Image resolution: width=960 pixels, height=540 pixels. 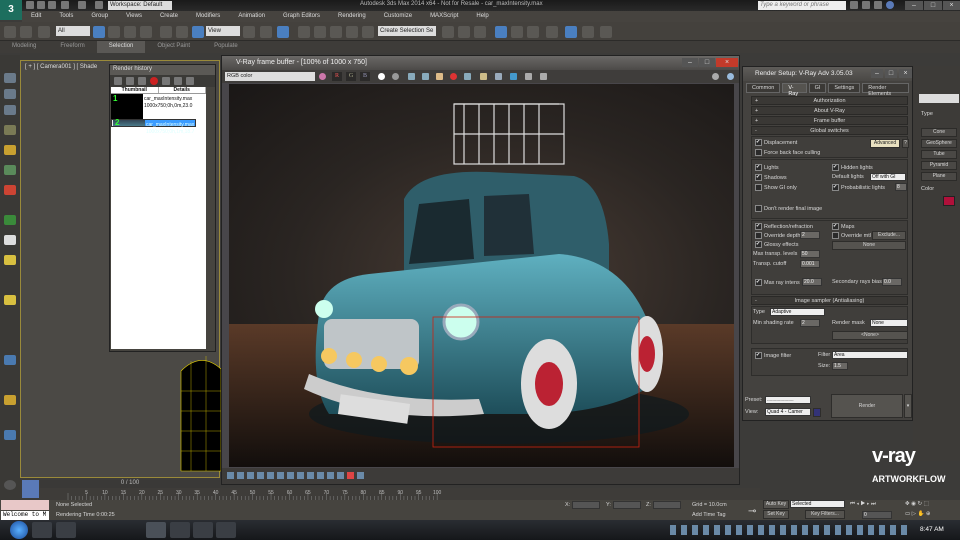 What do you see at coordinates (773, 355) in the screenshot?
I see `image-filter-checkbox: Image filter` at bounding box center [773, 355].